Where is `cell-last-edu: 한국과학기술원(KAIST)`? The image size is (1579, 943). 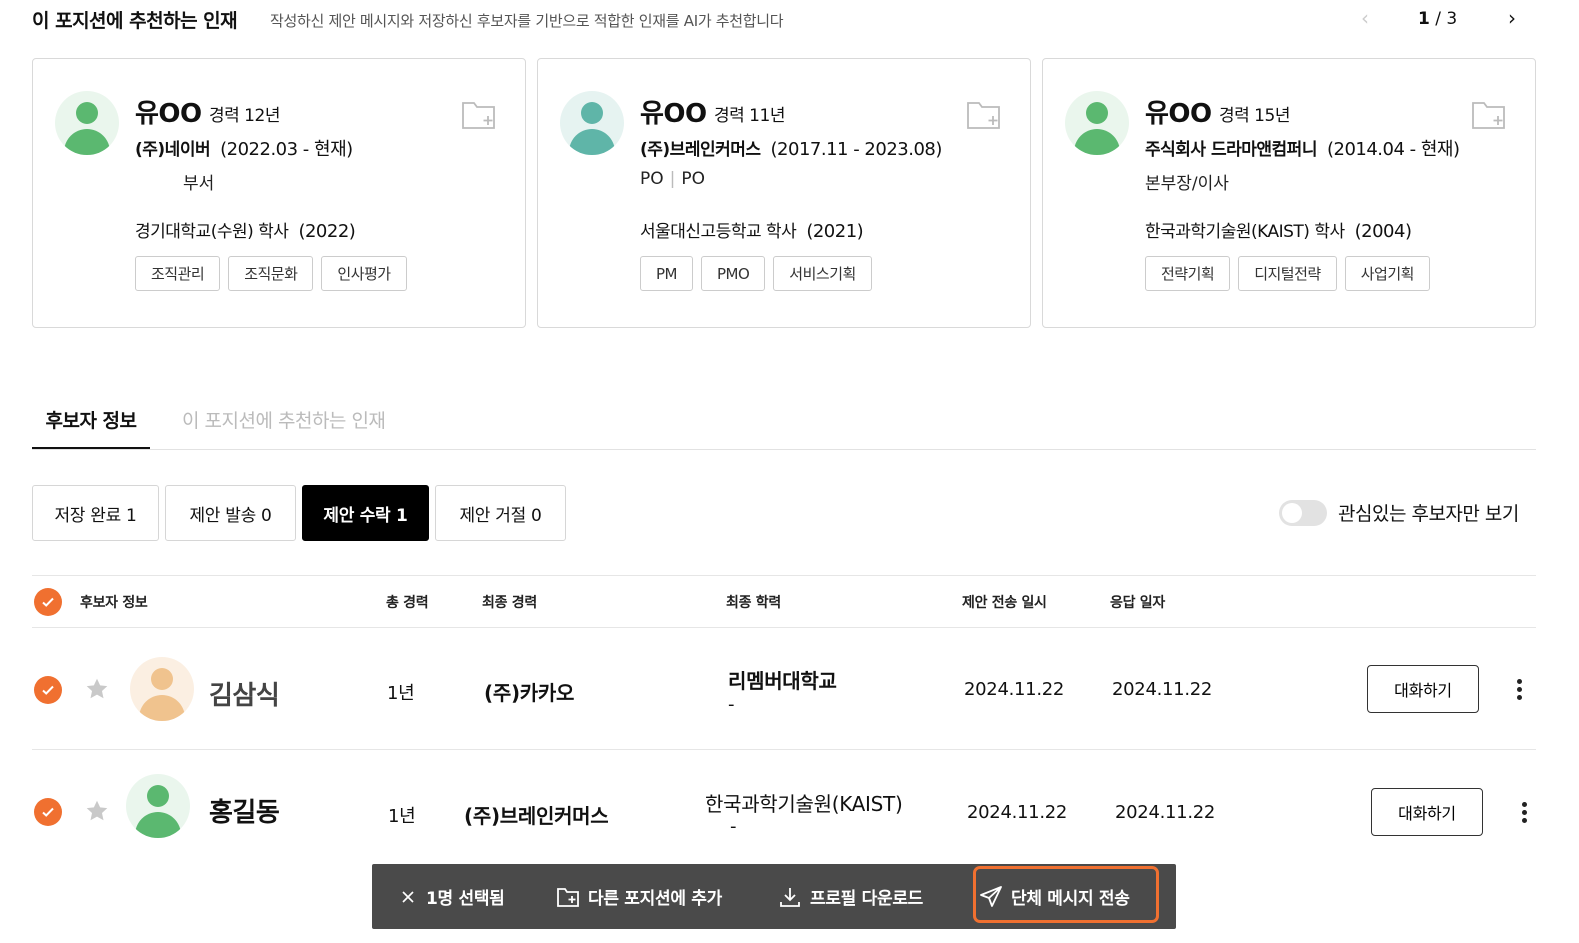 cell-last-edu: 한국과학기술원(KAIST) is located at coordinates (804, 804).